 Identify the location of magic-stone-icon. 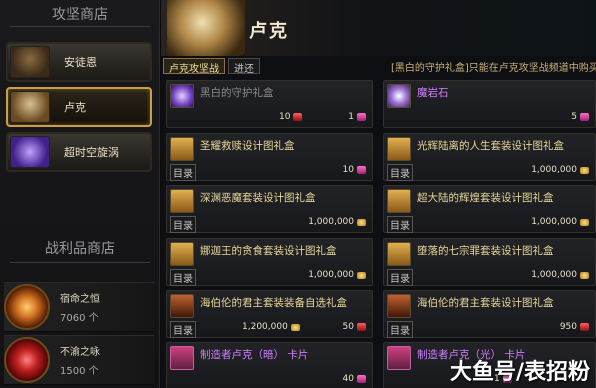
(399, 96).